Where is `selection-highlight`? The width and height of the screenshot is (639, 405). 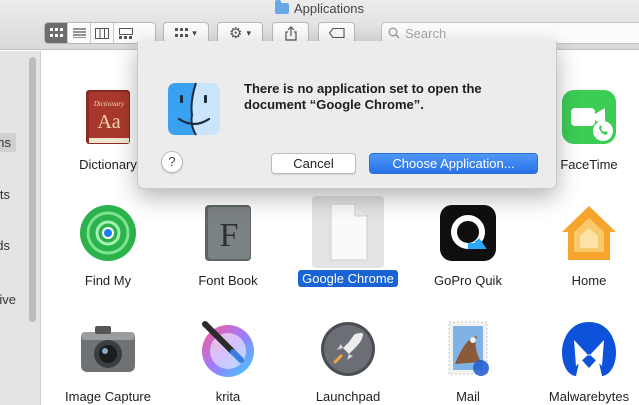 selection-highlight is located at coordinates (348, 232).